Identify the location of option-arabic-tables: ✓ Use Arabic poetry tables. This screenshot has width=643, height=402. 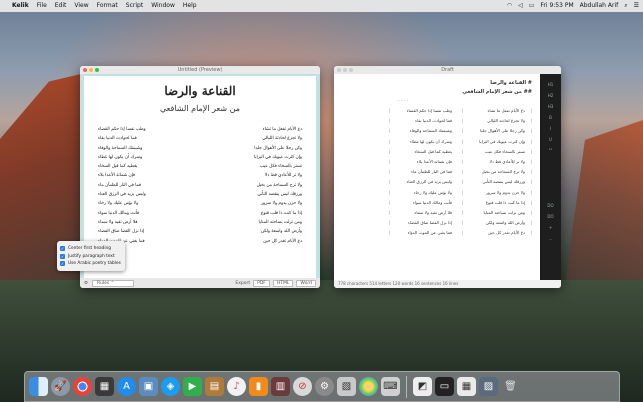
(91, 264).